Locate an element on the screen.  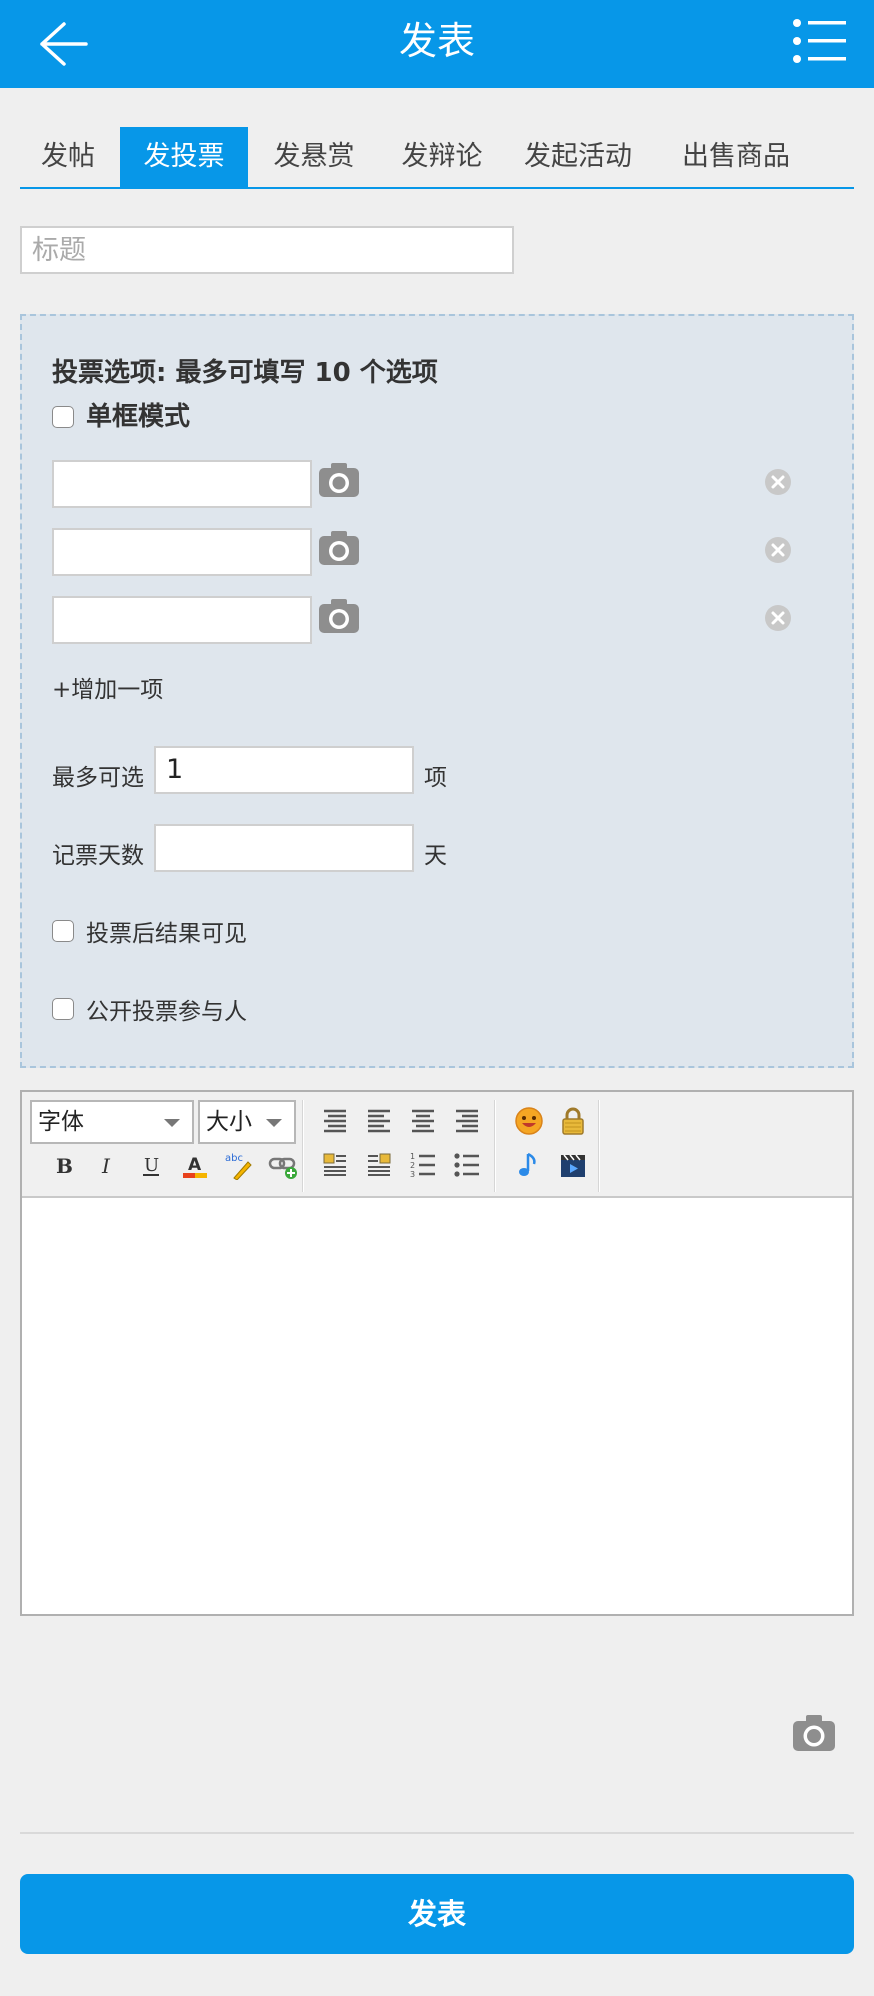
align-left-button is located at coordinates (379, 1121).